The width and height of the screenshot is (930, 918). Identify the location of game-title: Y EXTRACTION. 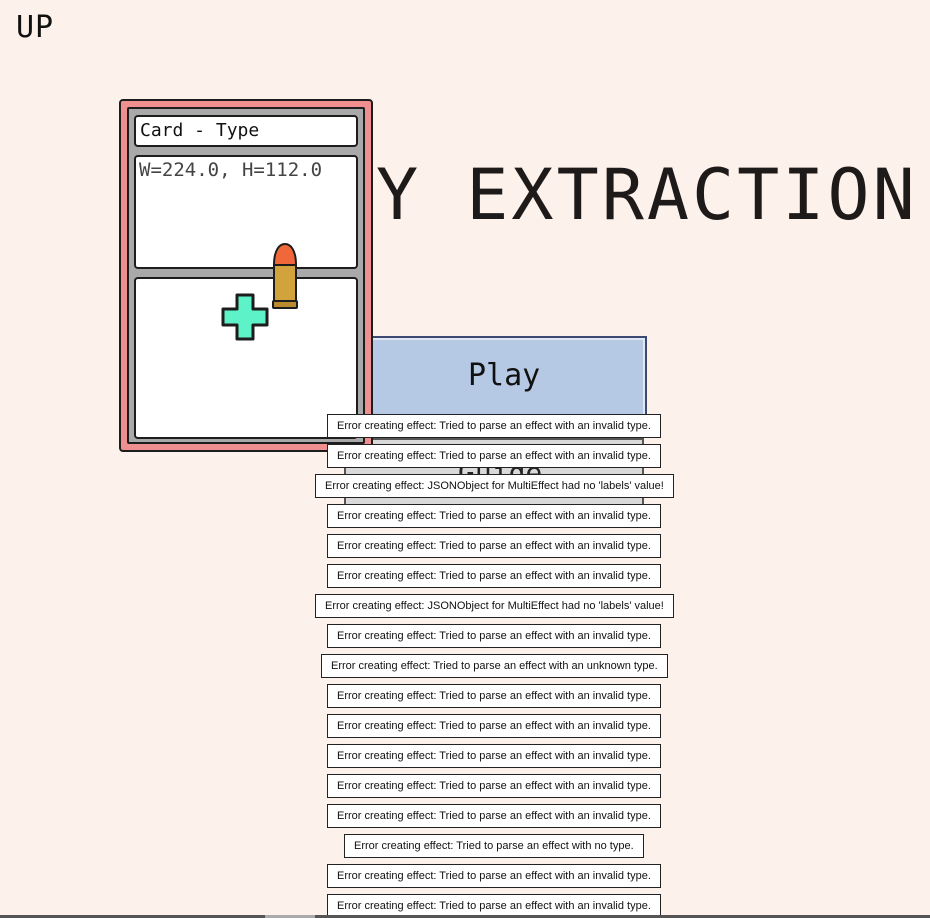
(647, 195).